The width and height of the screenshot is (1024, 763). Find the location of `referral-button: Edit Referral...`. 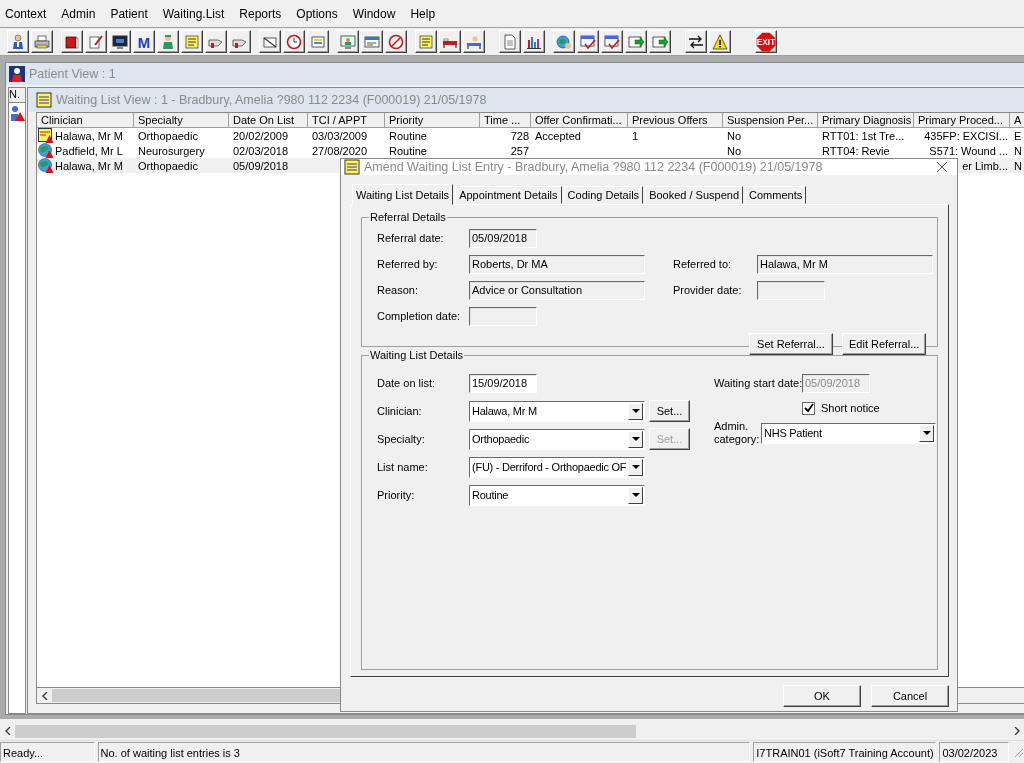

referral-button: Edit Referral... is located at coordinates (884, 344).